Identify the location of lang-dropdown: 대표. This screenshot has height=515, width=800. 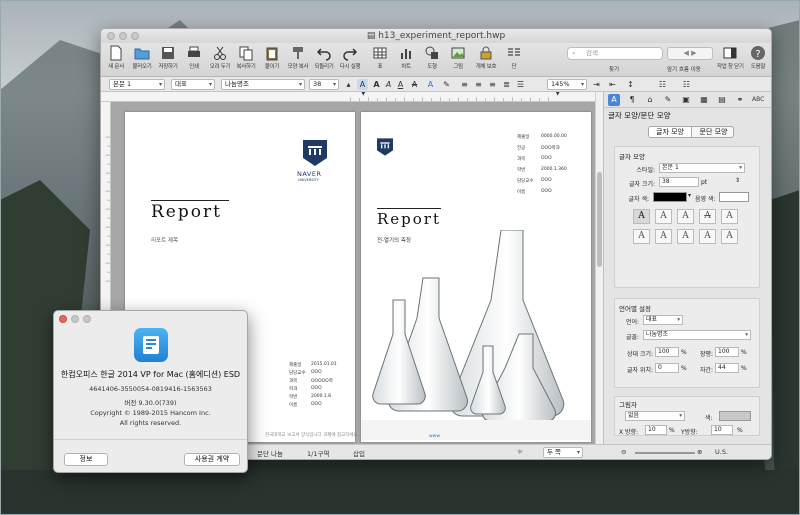
(663, 320).